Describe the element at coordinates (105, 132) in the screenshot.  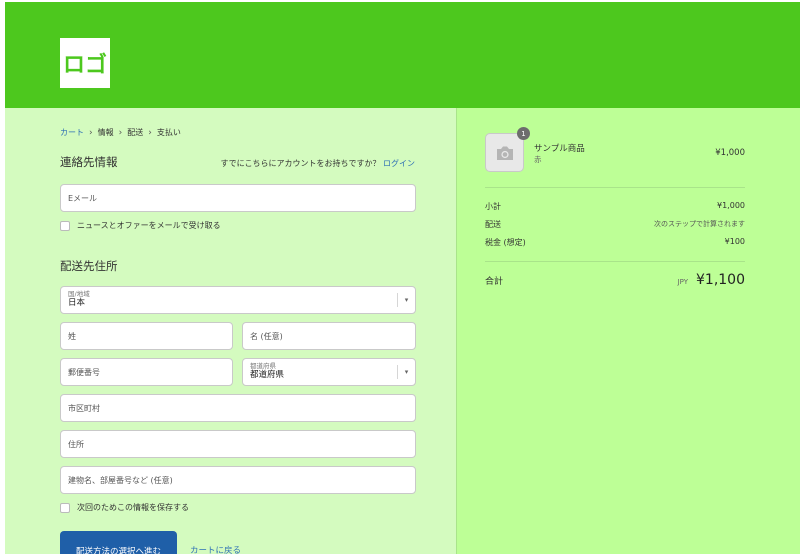
I see `breadcrumb-information: 情報` at that location.